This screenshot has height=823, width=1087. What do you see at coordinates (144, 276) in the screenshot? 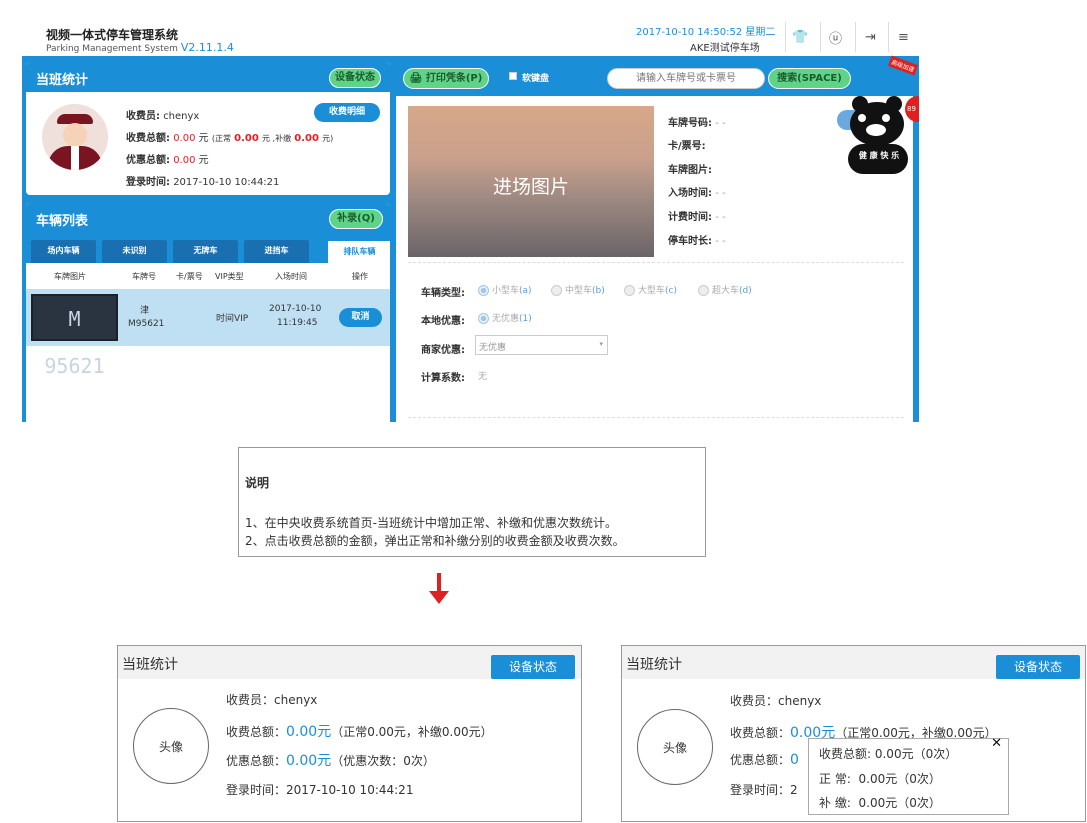
I see `col-plate-no: 车牌号` at bounding box center [144, 276].